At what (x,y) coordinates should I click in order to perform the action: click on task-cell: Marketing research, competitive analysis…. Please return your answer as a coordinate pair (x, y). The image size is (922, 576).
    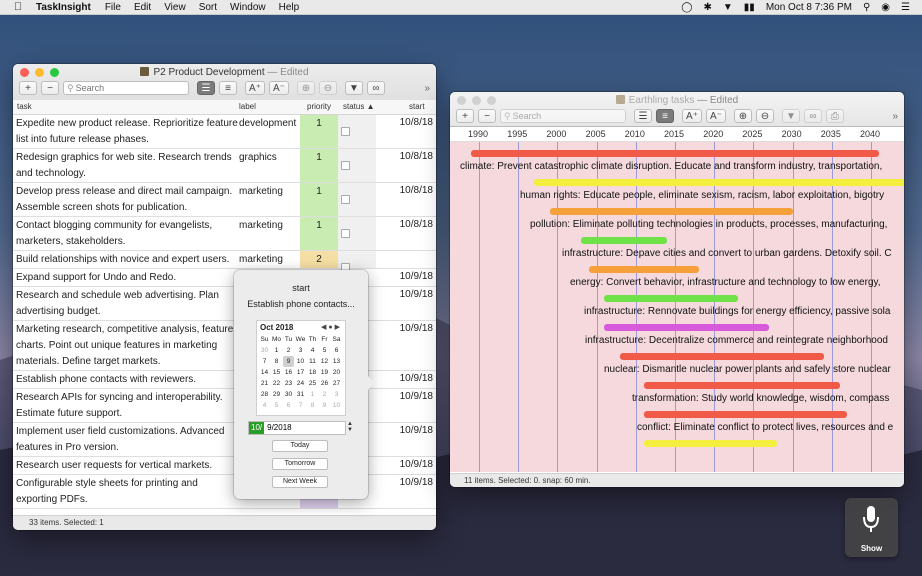
    Looking at the image, I should click on (127, 346).